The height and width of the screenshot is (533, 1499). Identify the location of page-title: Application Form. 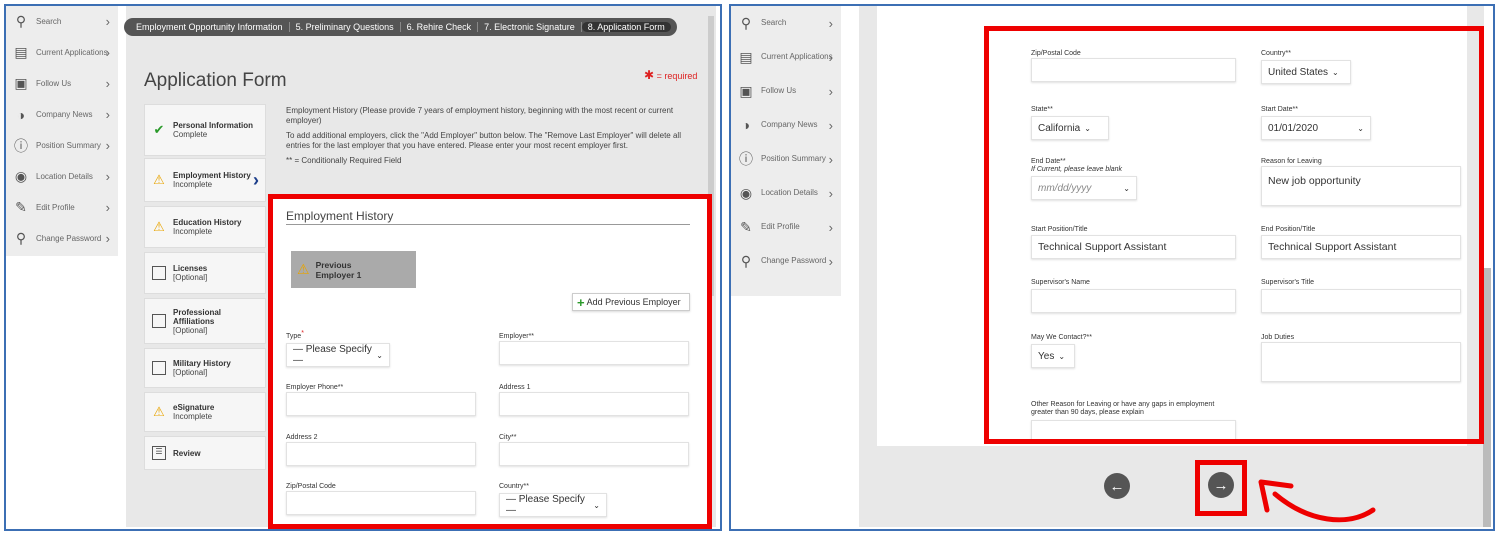
(215, 80).